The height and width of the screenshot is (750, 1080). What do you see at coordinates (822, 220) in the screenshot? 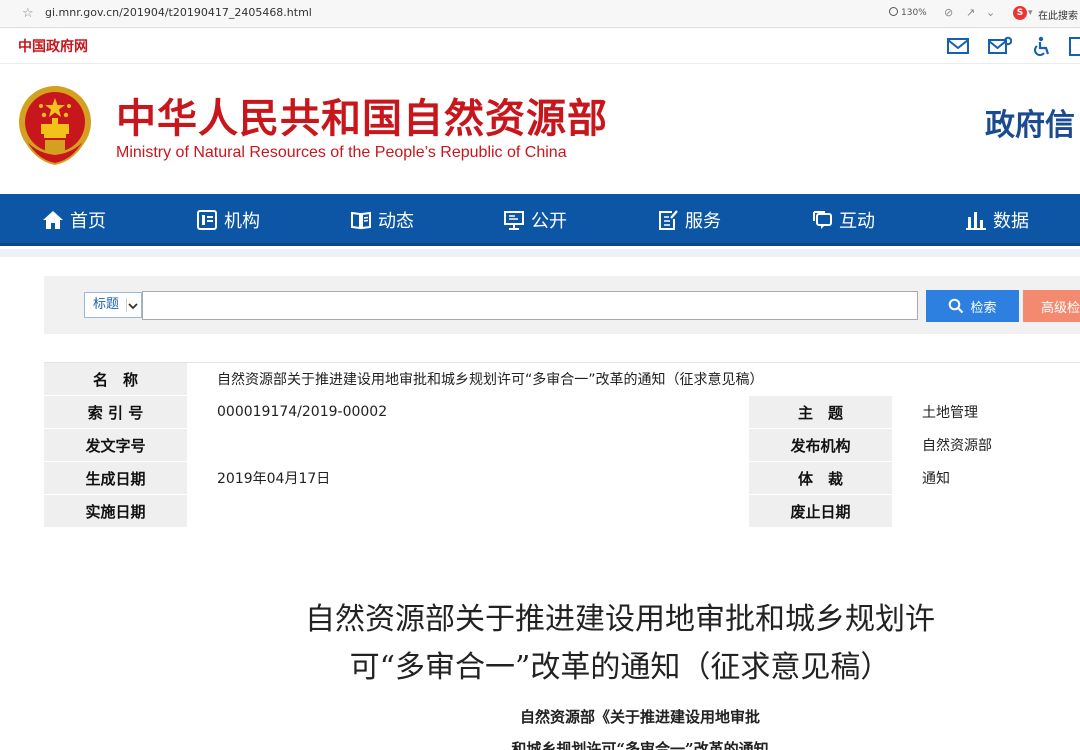
I see `chat-icon` at bounding box center [822, 220].